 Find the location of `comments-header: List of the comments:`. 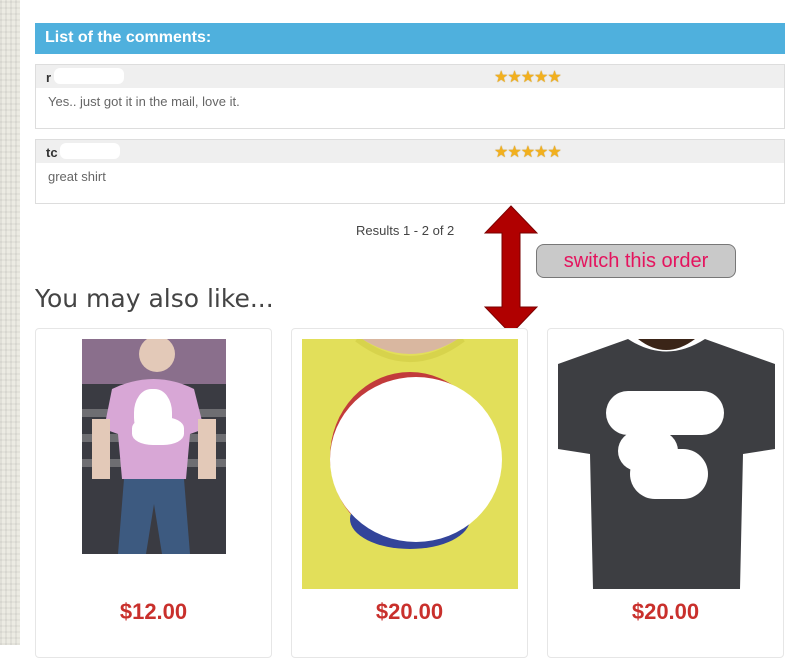

comments-header: List of the comments: is located at coordinates (410, 38).